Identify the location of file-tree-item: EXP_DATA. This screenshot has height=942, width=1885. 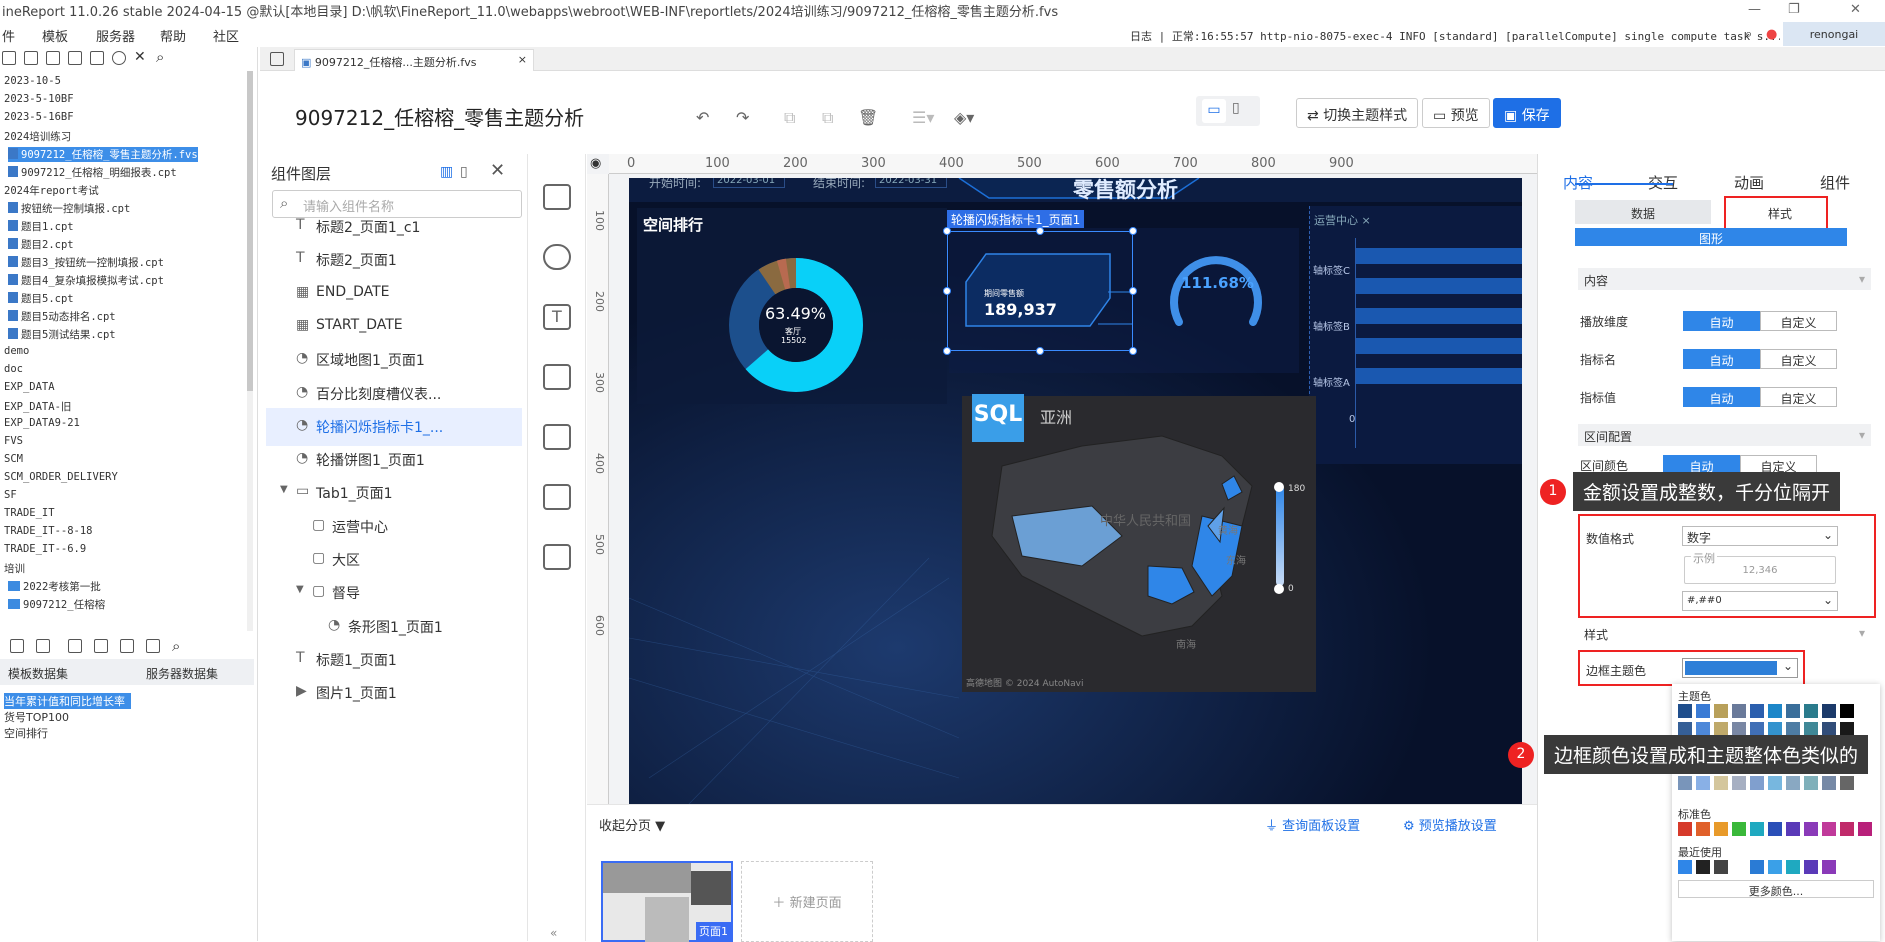
(29, 387).